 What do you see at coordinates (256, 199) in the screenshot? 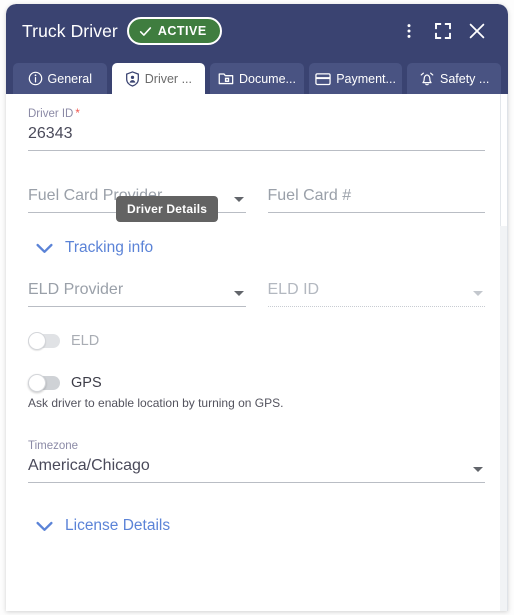
I see `fuel-card-row: Fuel Card Provider Fuel Card #` at bounding box center [256, 199].